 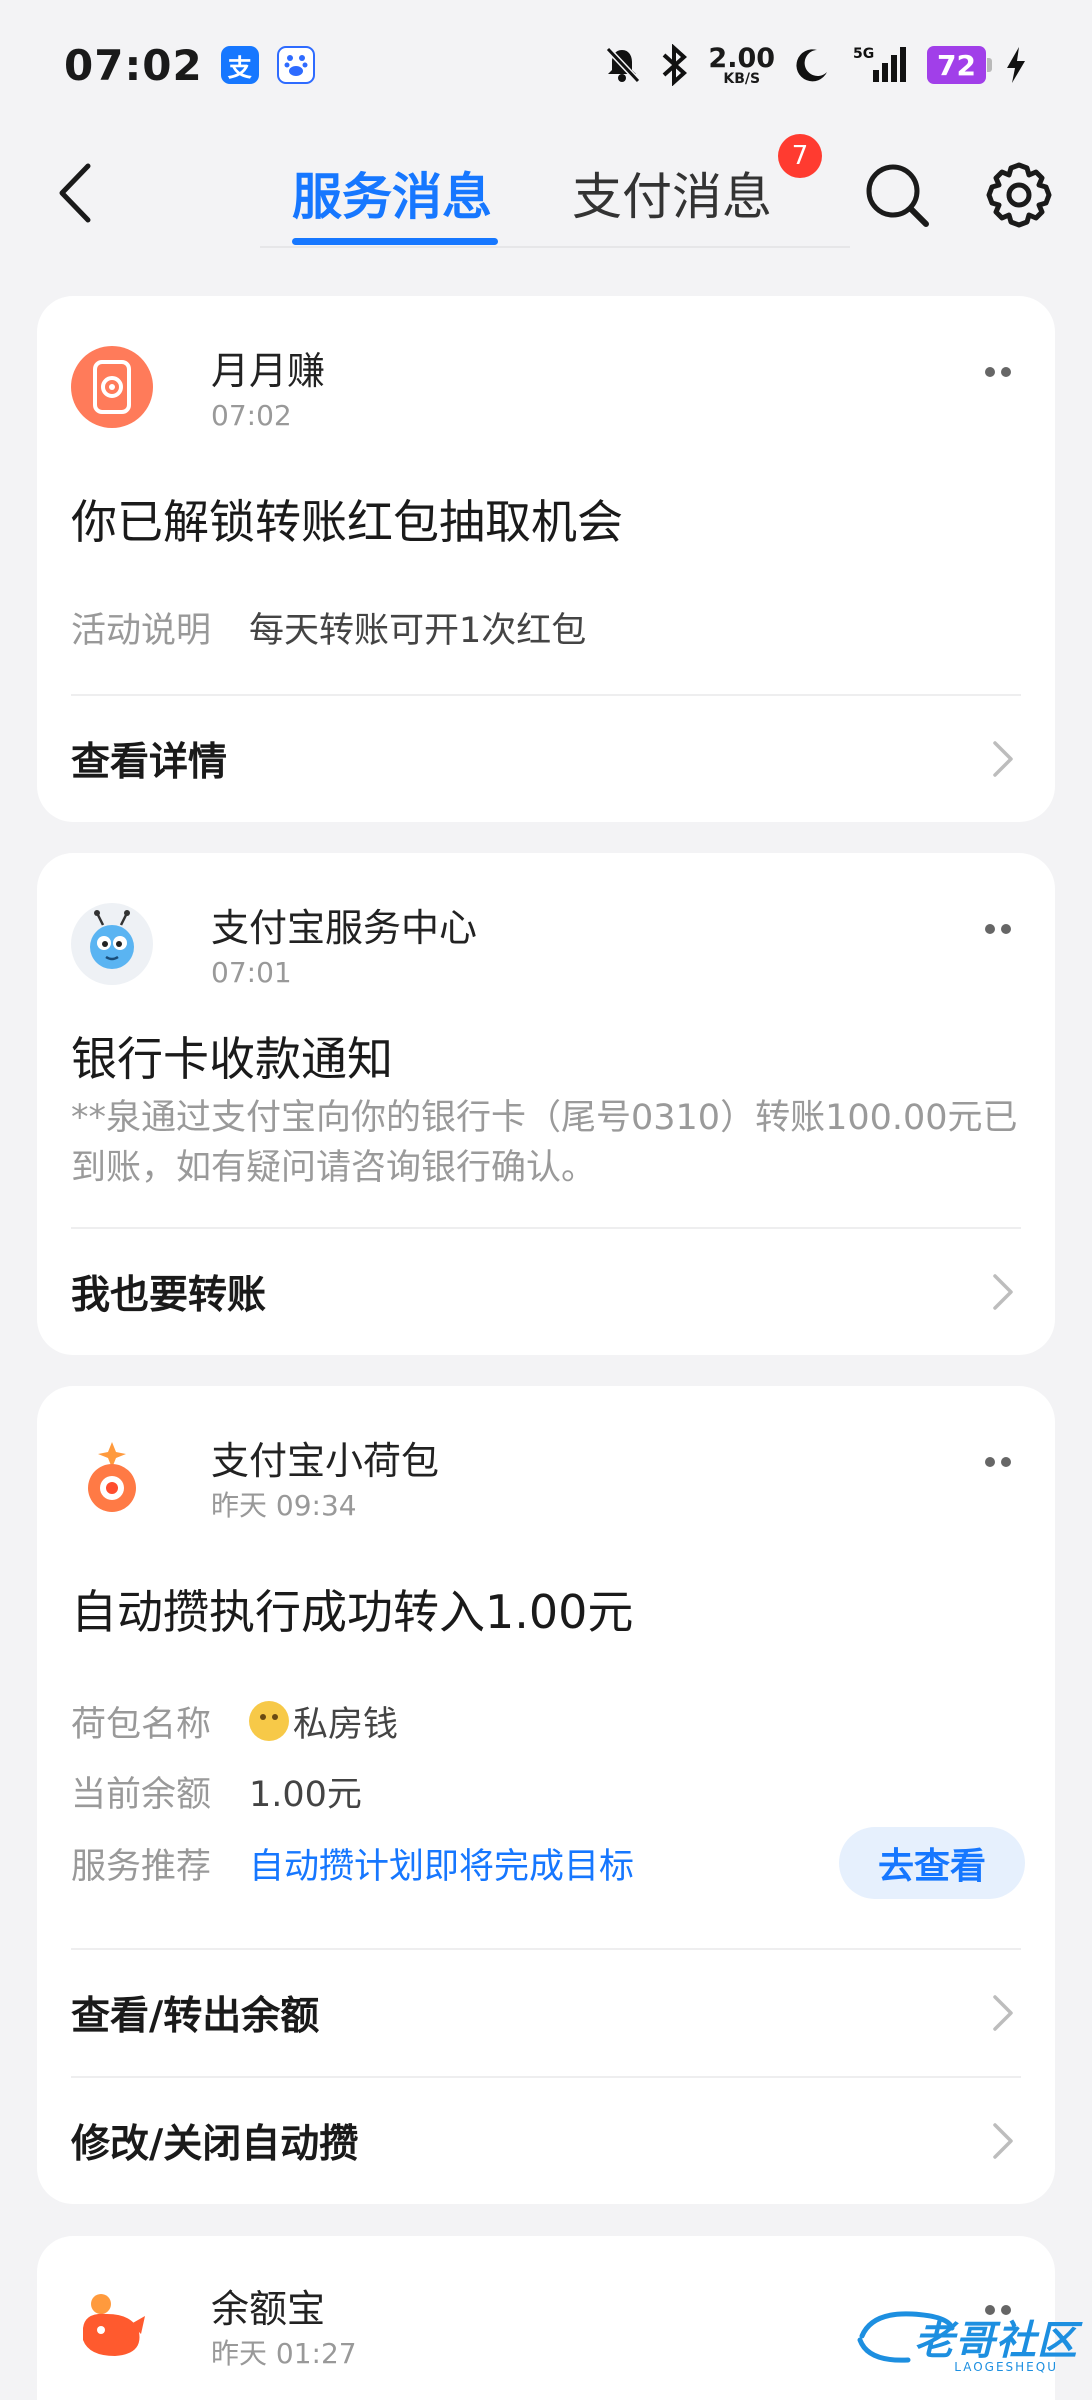 I want to click on tab-divider, so click(x=555, y=247).